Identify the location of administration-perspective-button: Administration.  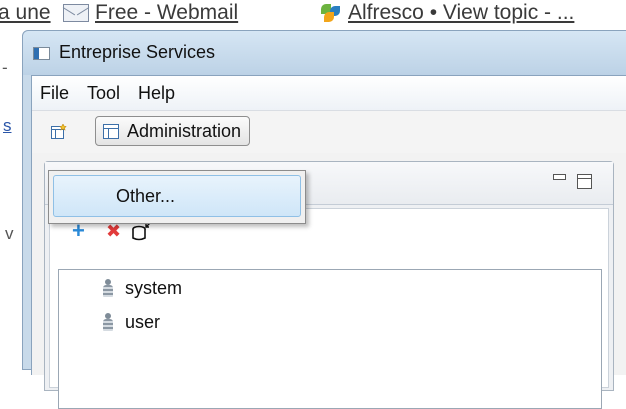
(173, 131).